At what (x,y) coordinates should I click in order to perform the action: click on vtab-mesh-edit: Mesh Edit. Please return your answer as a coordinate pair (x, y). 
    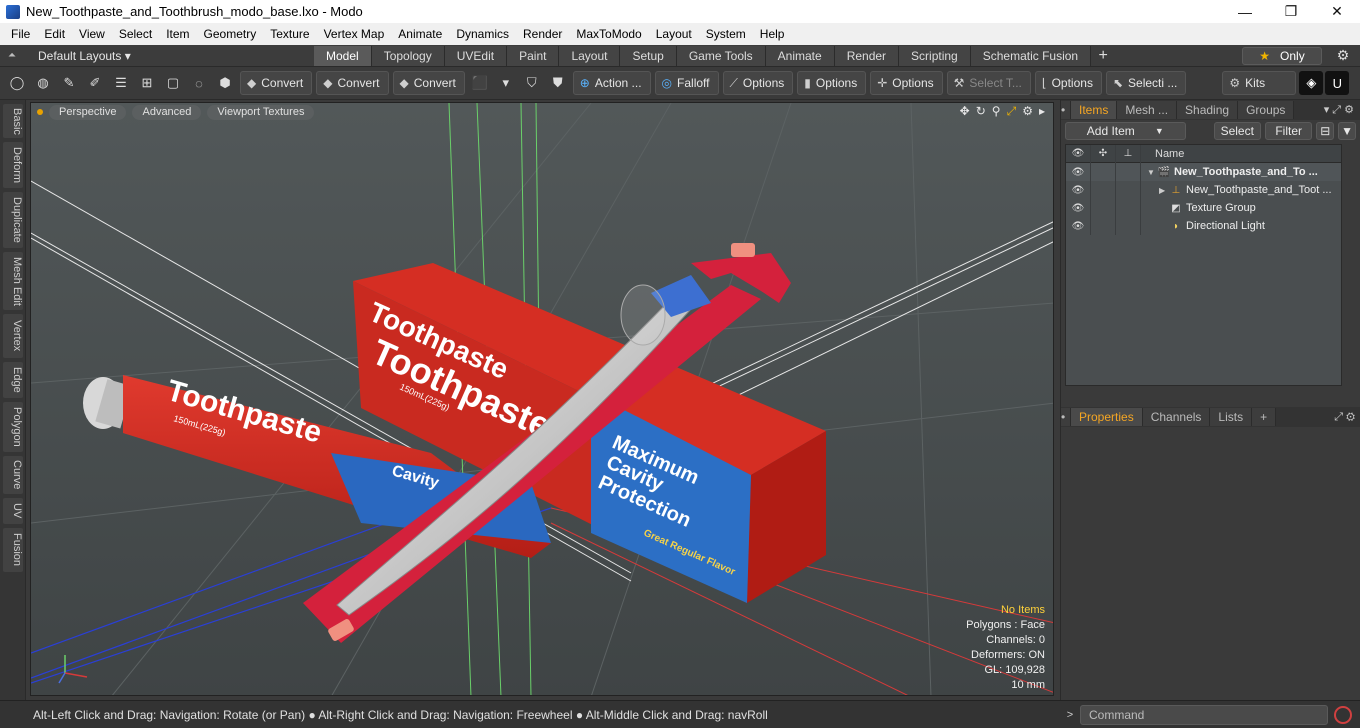
    Looking at the image, I should click on (13, 281).